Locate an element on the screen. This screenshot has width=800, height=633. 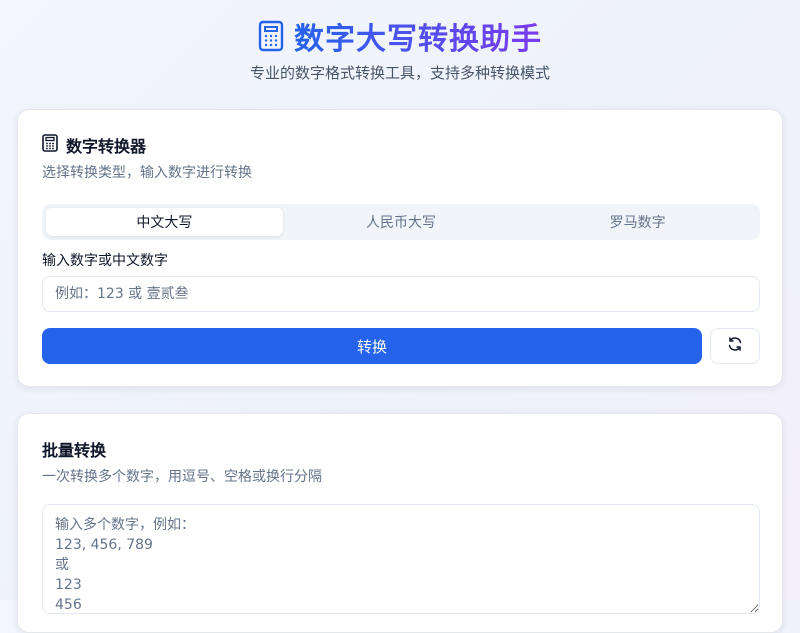
convert-button: 转换 is located at coordinates (372, 346).